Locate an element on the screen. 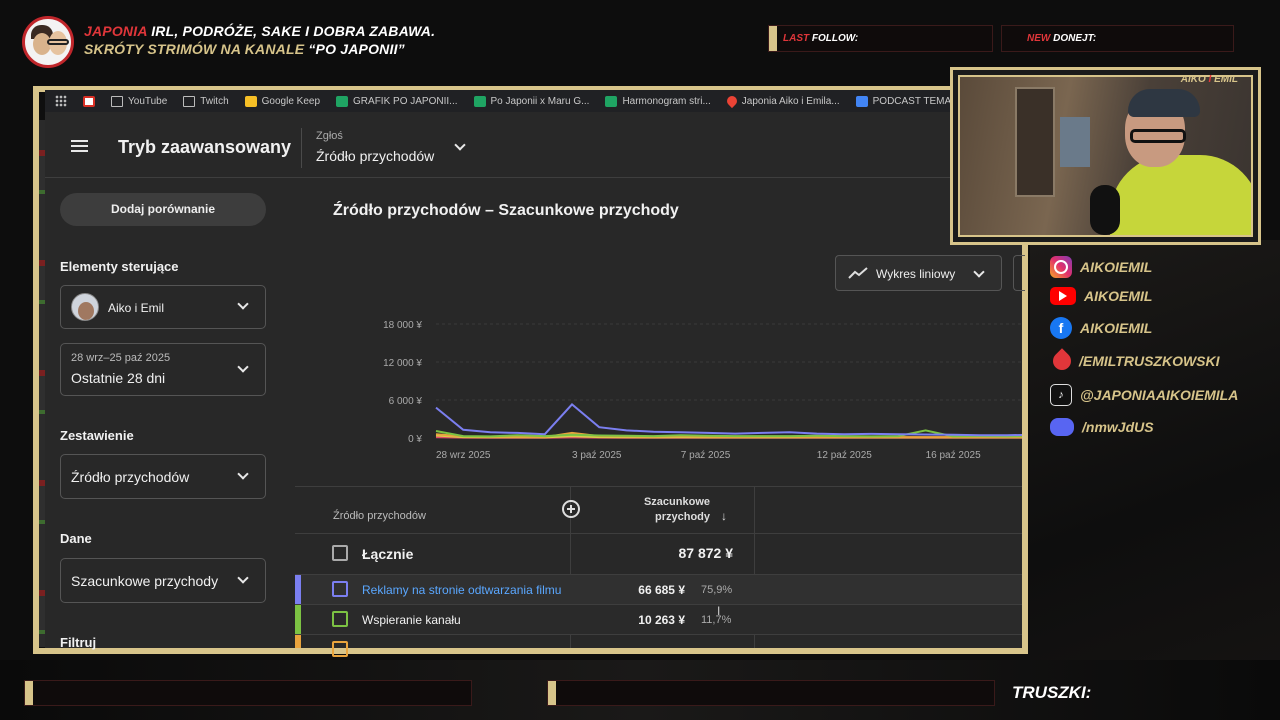 This screenshot has height=720, width=1280. social-facebook: f AIKOIEMIL is located at coordinates (1101, 328).